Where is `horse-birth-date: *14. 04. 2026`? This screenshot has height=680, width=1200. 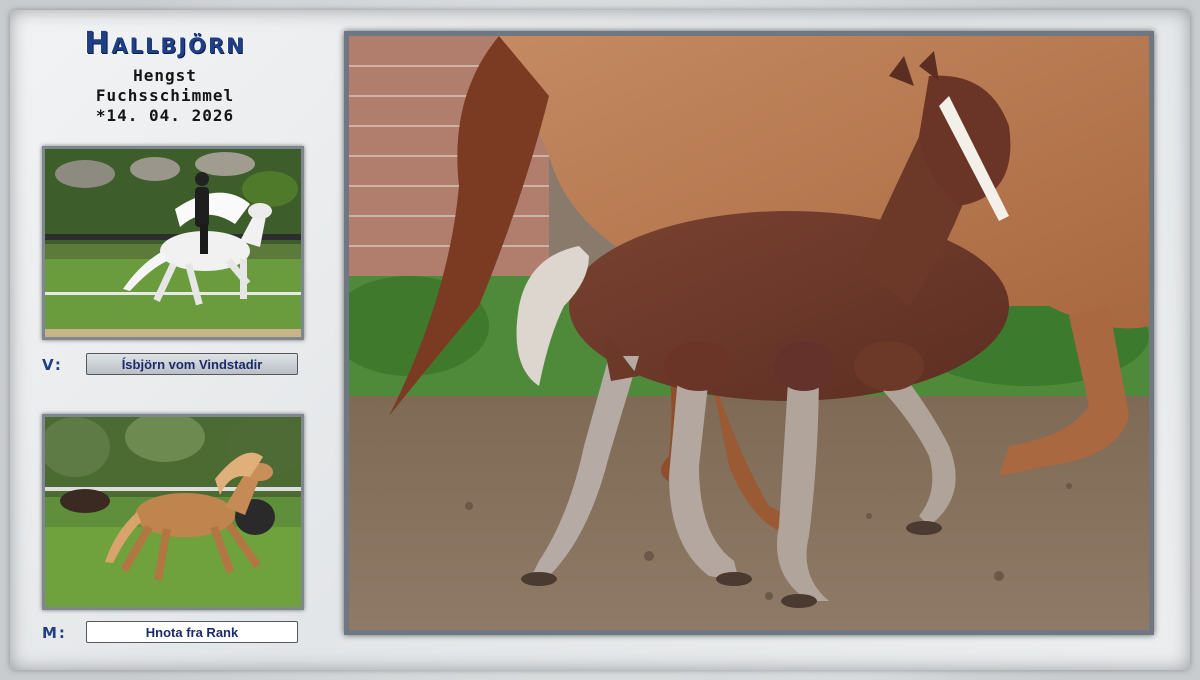 horse-birth-date: *14. 04. 2026 is located at coordinates (165, 115).